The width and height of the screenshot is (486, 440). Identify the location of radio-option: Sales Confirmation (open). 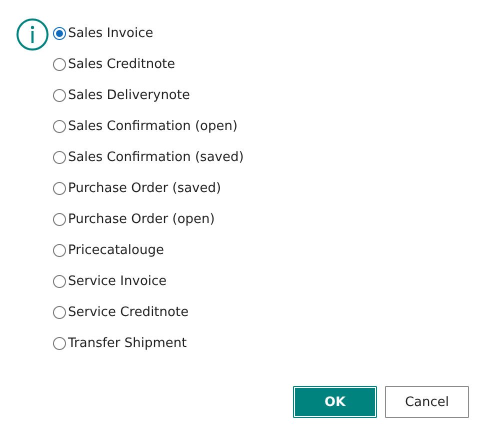
(145, 126).